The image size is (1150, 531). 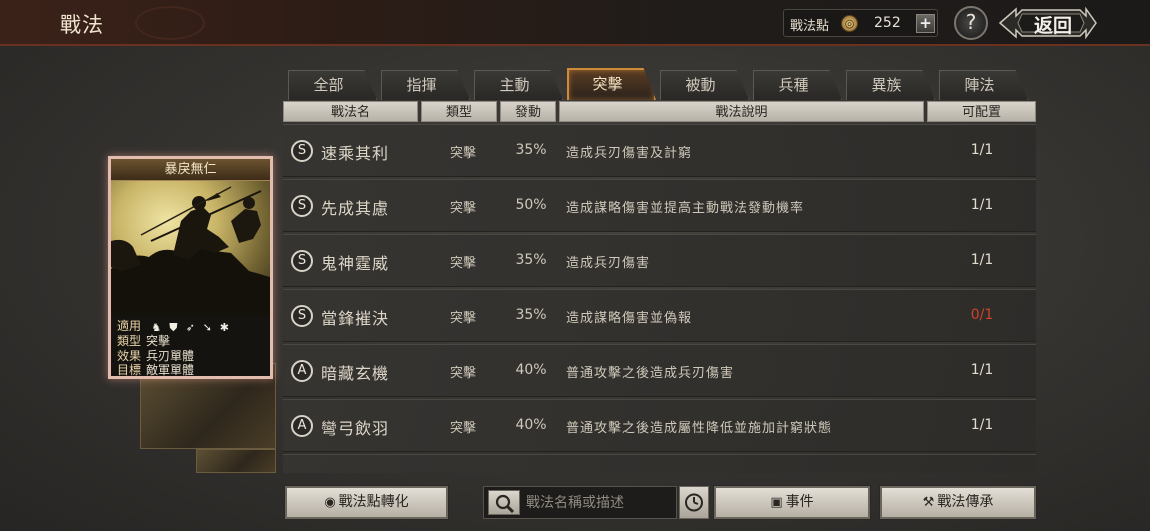 I want to click on tactic-name: 先成其慮, so click(x=355, y=208).